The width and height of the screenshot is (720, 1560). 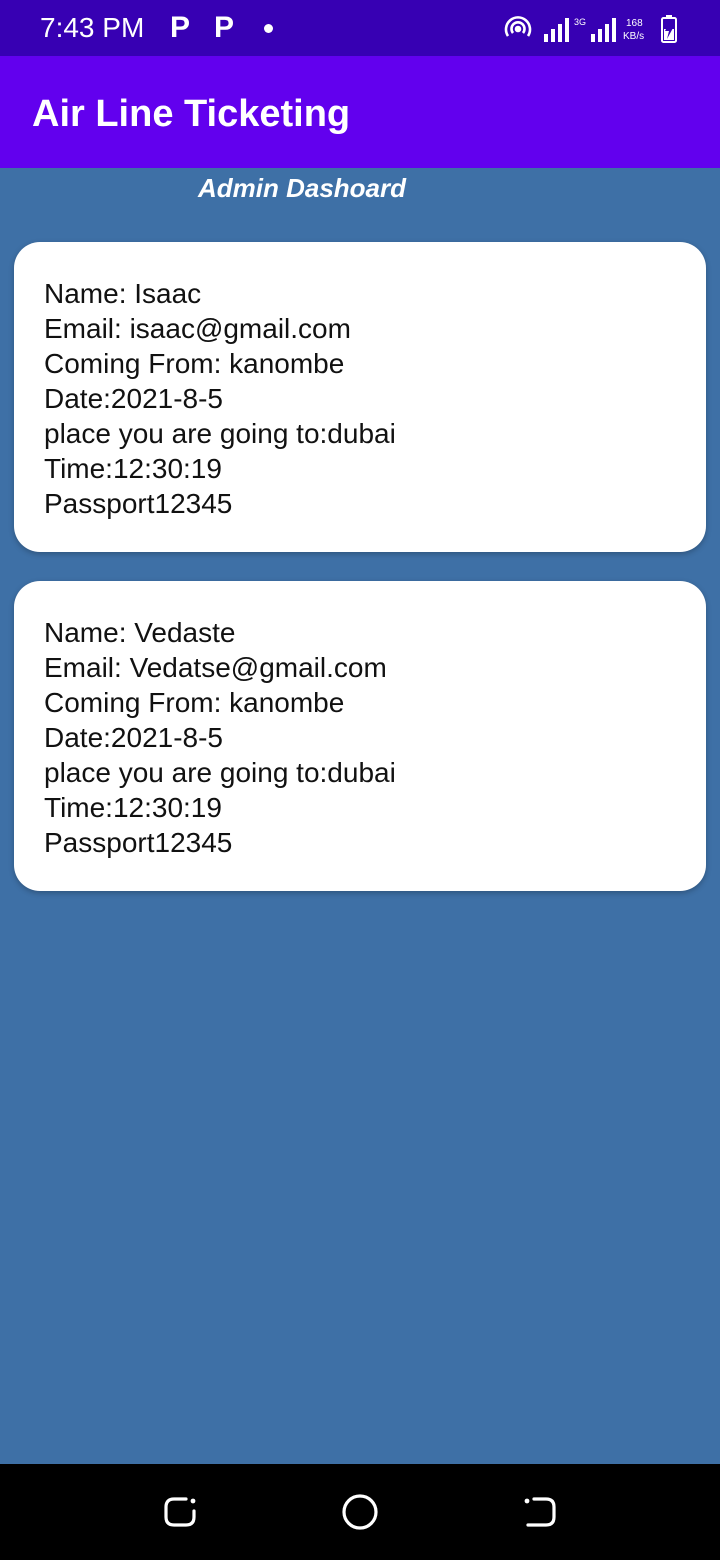 I want to click on dot-icon, so click(x=268, y=28).